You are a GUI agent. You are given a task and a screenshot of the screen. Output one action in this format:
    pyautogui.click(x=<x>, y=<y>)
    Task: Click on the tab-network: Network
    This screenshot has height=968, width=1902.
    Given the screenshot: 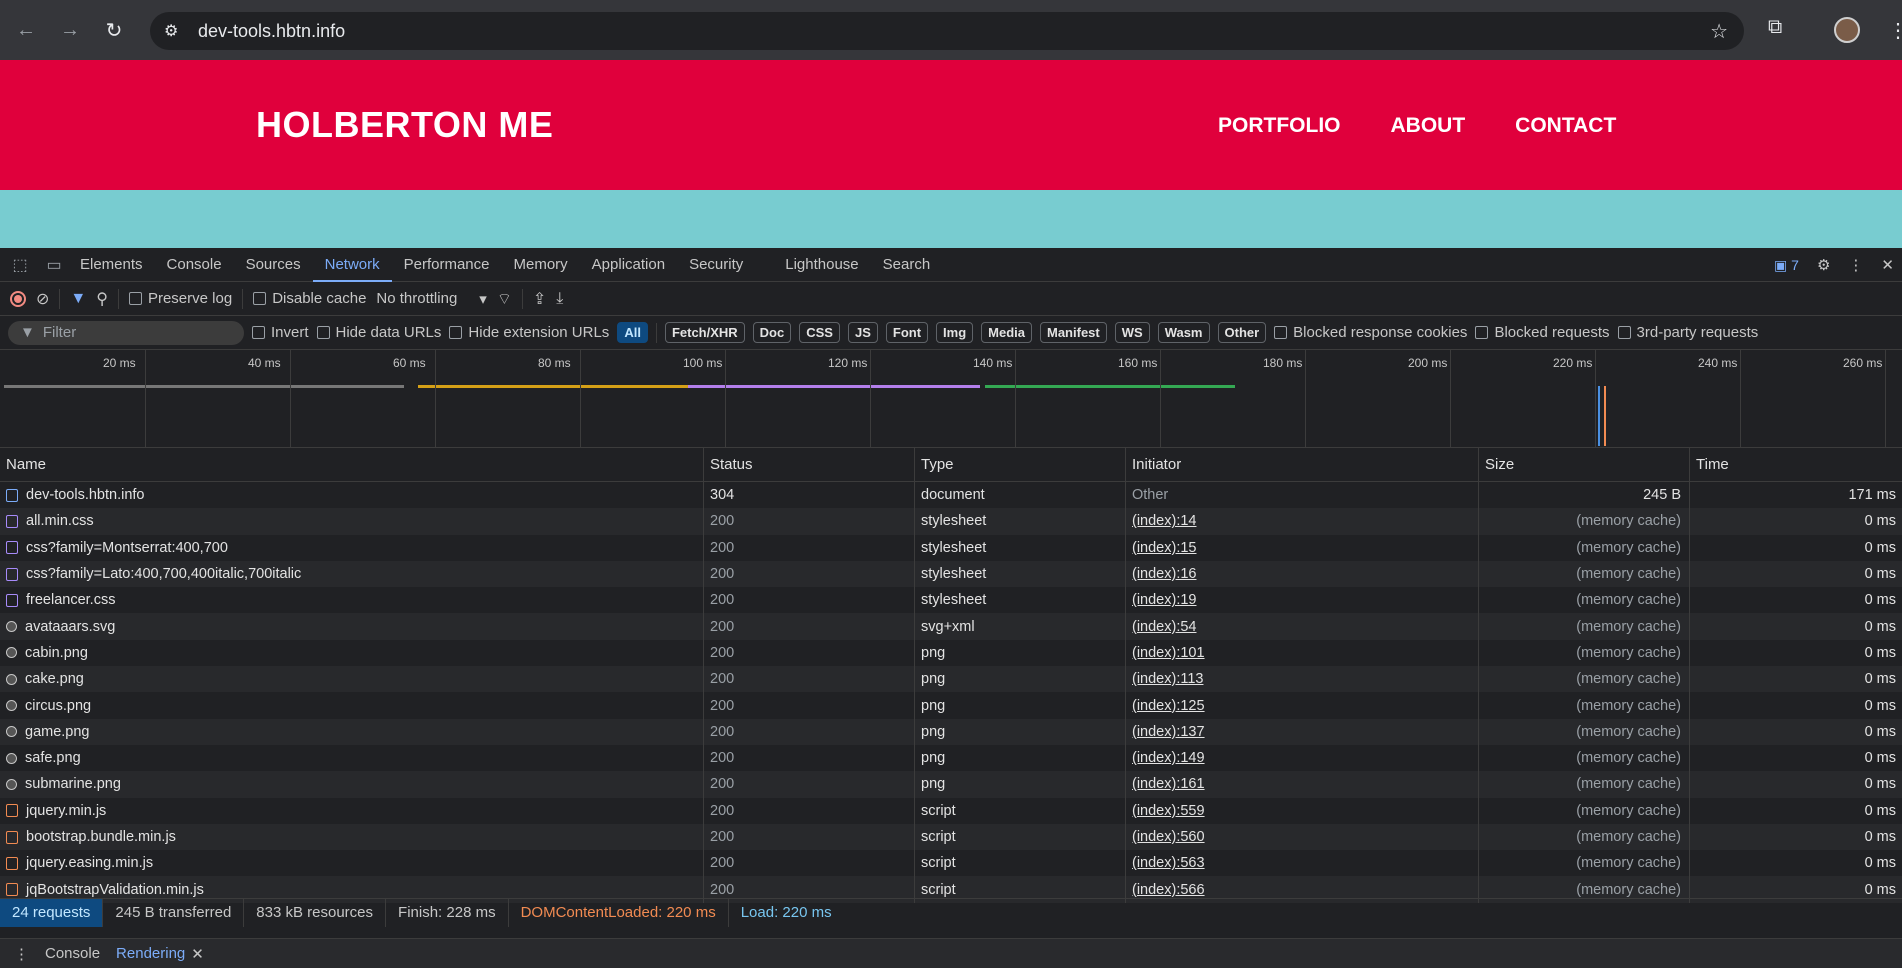 What is the action you would take?
    pyautogui.click(x=352, y=265)
    